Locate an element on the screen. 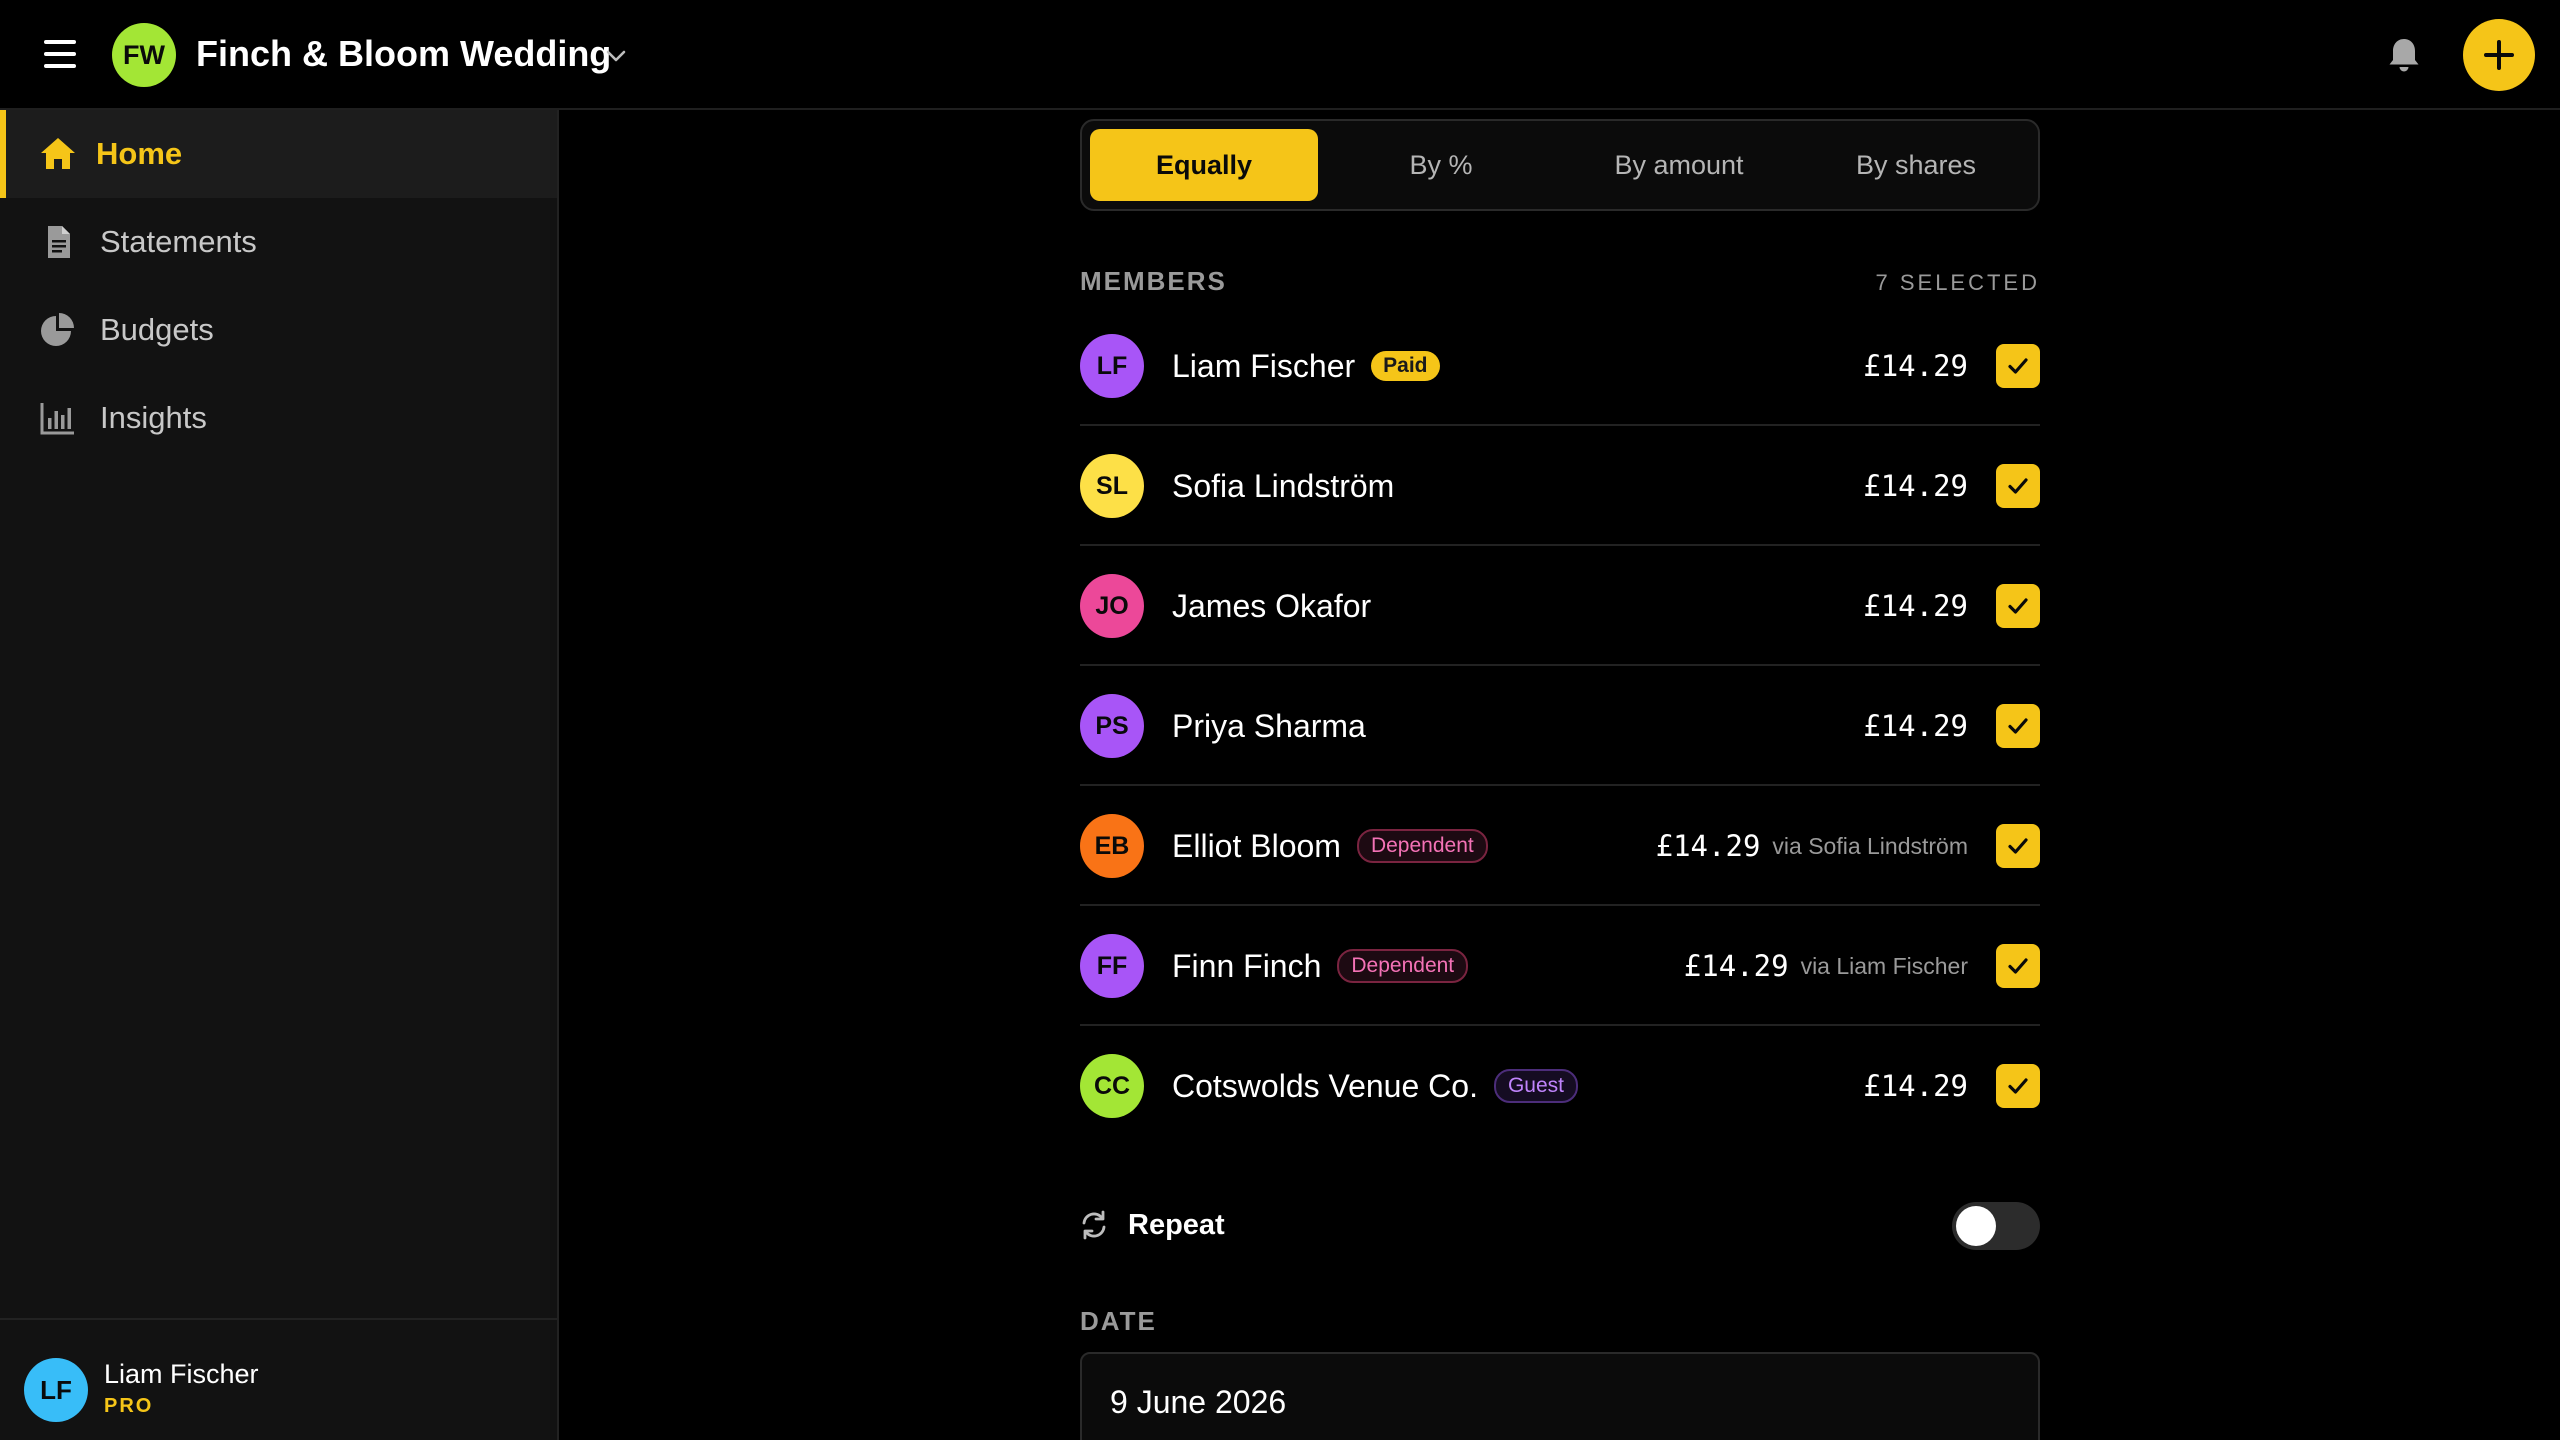 This screenshot has width=2560, height=1440. member-row: SL Sofia Lindström £14.29 is located at coordinates (1560, 486).